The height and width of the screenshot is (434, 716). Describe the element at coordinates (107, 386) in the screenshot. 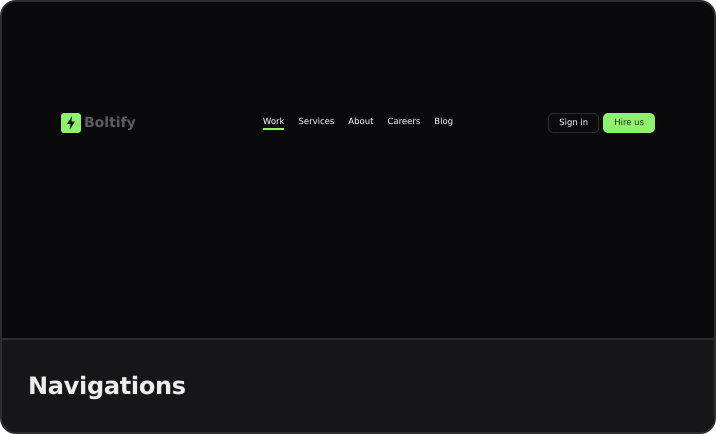

I see `section-title: Navigations` at that location.